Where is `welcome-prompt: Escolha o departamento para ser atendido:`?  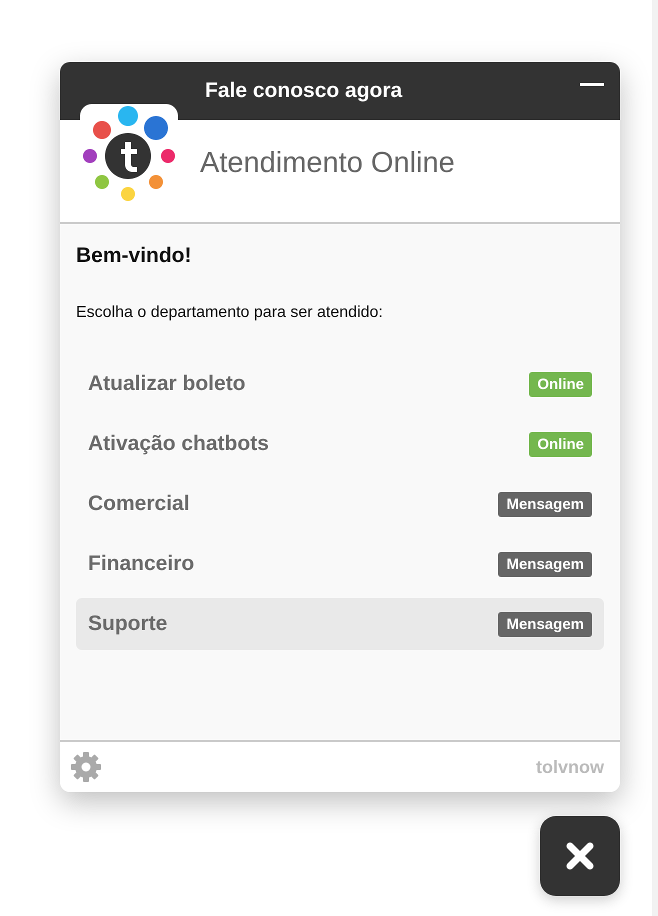 welcome-prompt: Escolha o departamento para ser atendido: is located at coordinates (230, 313).